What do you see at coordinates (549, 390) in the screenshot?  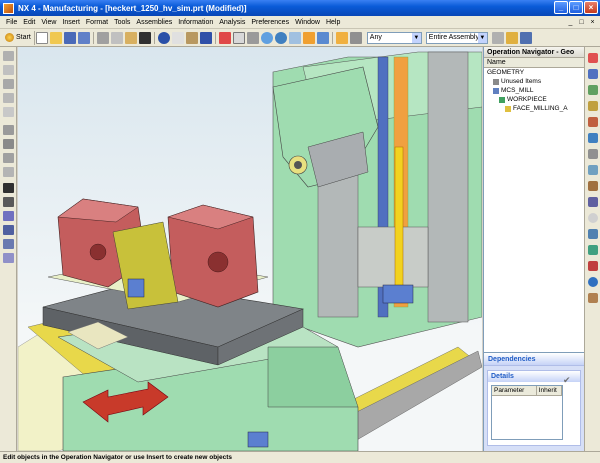 I see `column-inherit: Inherit` at bounding box center [549, 390].